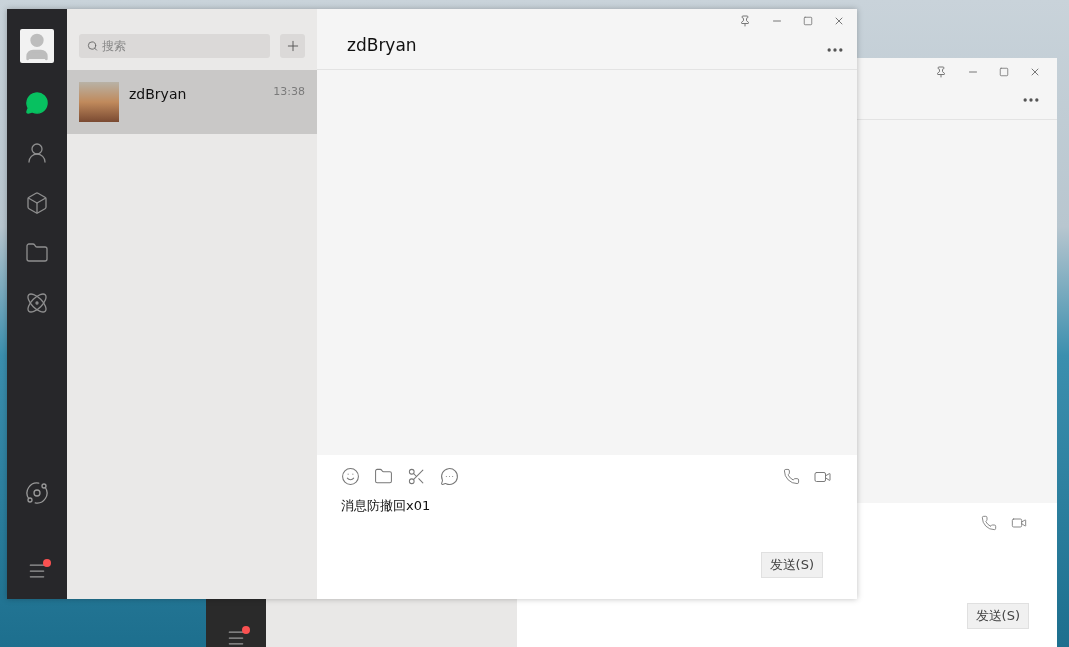  What do you see at coordinates (350, 476) in the screenshot?
I see `emoji-icon` at bounding box center [350, 476].